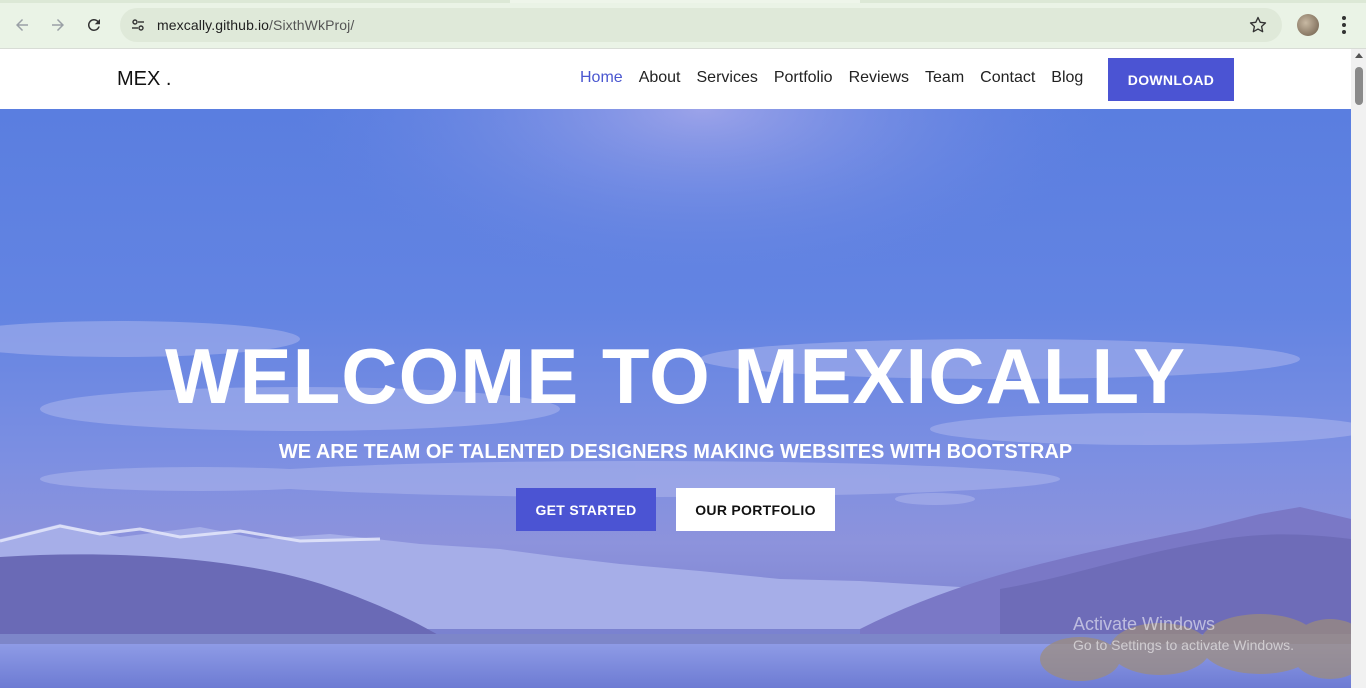  Describe the element at coordinates (213, 25) in the screenshot. I see `url-host: mexcally.github.io` at that location.